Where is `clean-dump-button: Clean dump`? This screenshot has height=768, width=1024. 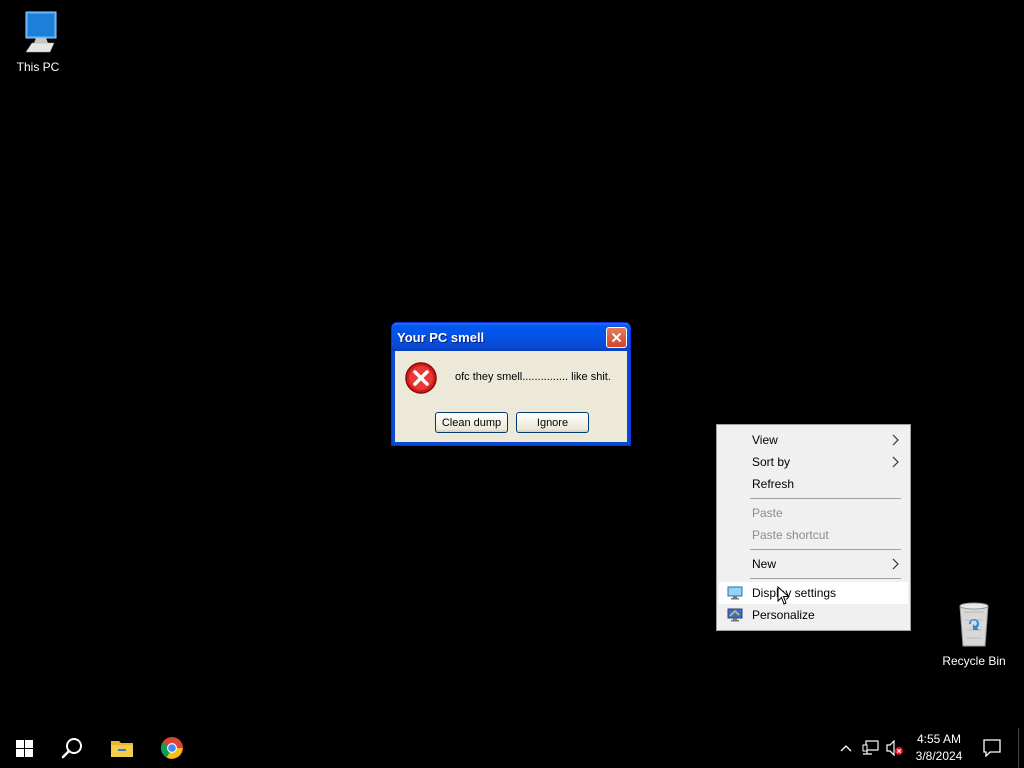 clean-dump-button: Clean dump is located at coordinates (471, 422).